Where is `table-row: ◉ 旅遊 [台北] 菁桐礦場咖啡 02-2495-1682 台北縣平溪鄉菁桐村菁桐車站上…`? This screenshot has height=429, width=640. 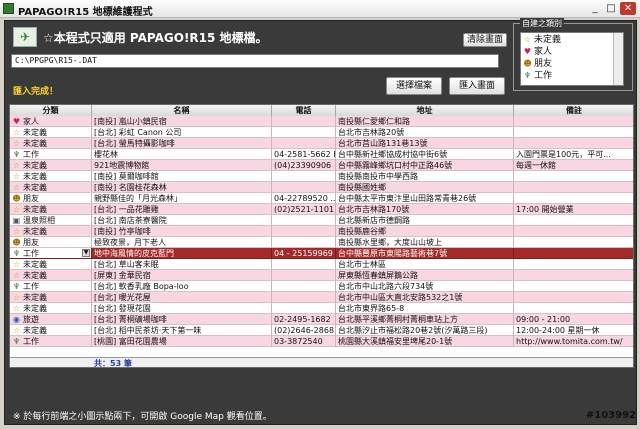 table-row: ◉ 旅遊 [台北] 菁桐礦場咖啡 02-2495-1682 台北縣平溪鄉菁桐村菁桐車站上… is located at coordinates (321, 319).